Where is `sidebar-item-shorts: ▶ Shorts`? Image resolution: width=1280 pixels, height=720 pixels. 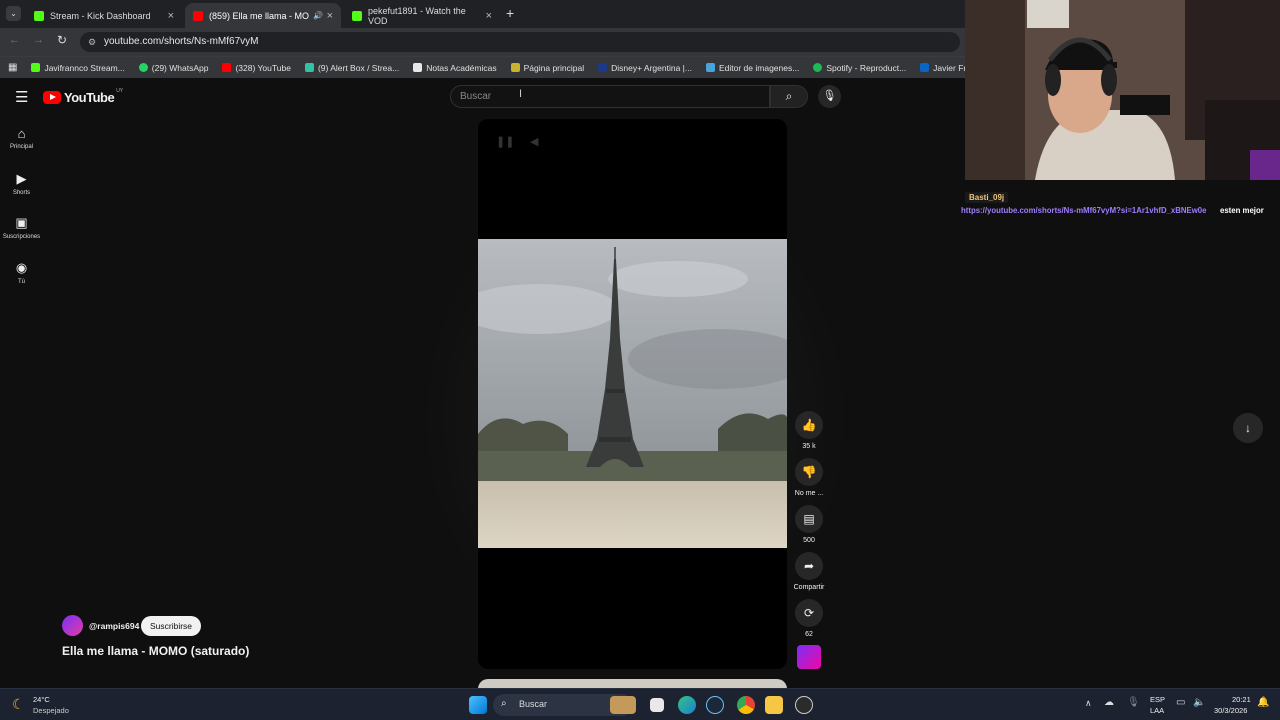
sidebar-item-shorts: ▶ Shorts is located at coordinates (21, 183).